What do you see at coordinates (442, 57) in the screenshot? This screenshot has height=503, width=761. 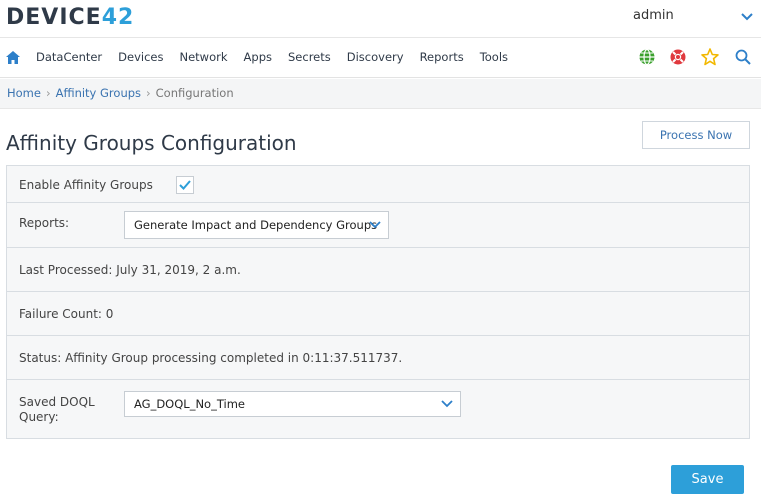 I see `nav-item-reports: Reports` at bounding box center [442, 57].